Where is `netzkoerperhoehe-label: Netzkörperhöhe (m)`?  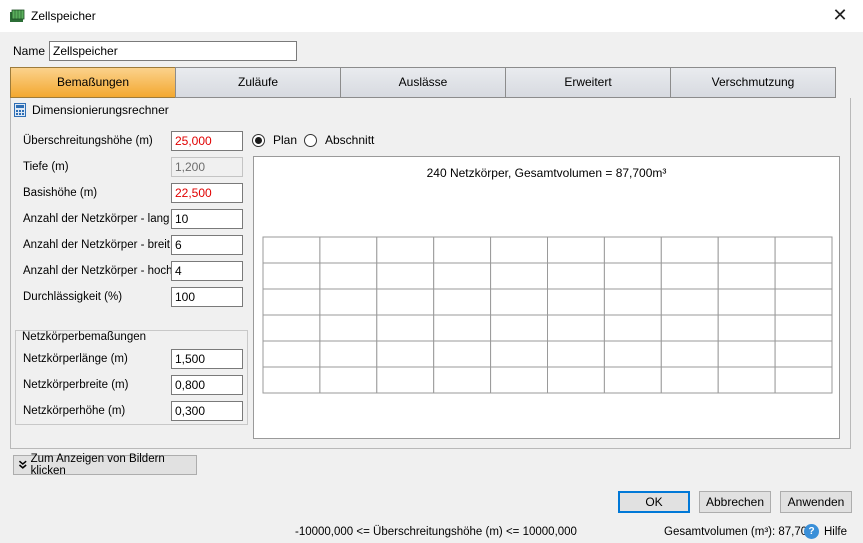
netzkoerperhoehe-label: Netzkörperhöhe (m) is located at coordinates (74, 411).